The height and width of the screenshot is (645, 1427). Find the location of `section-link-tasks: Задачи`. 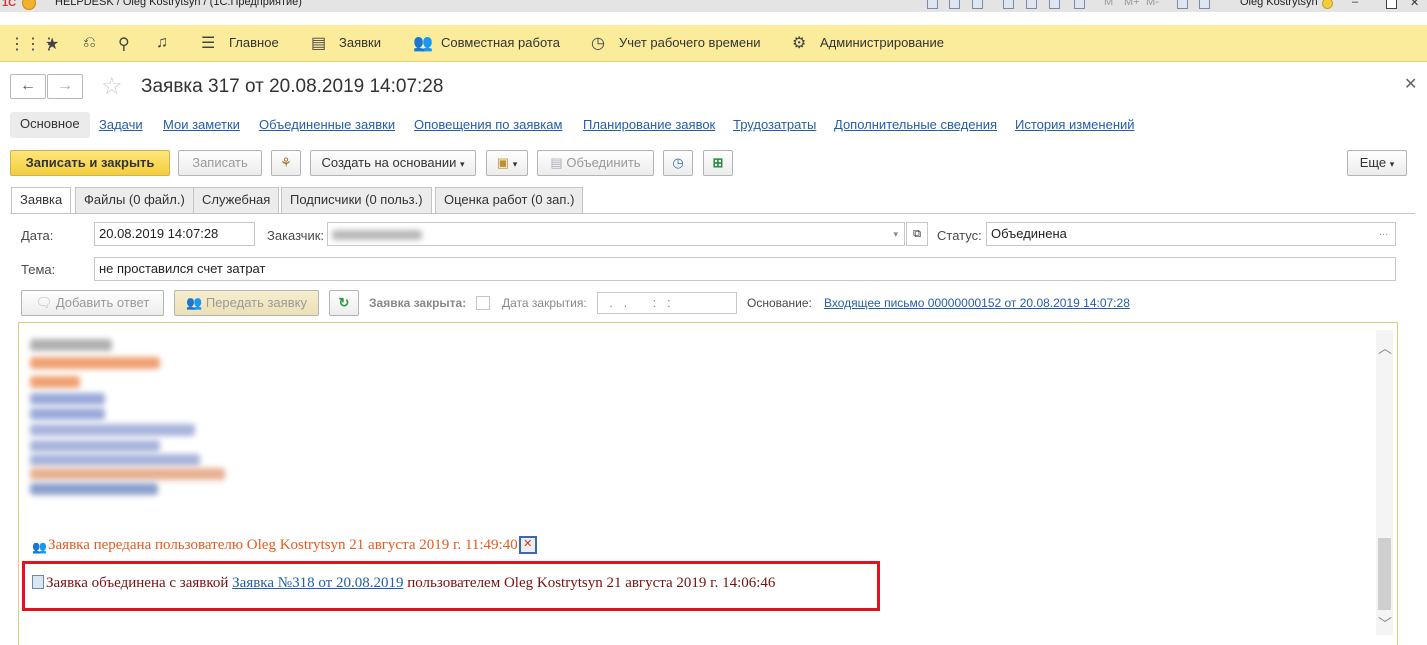

section-link-tasks: Задачи is located at coordinates (121, 124).